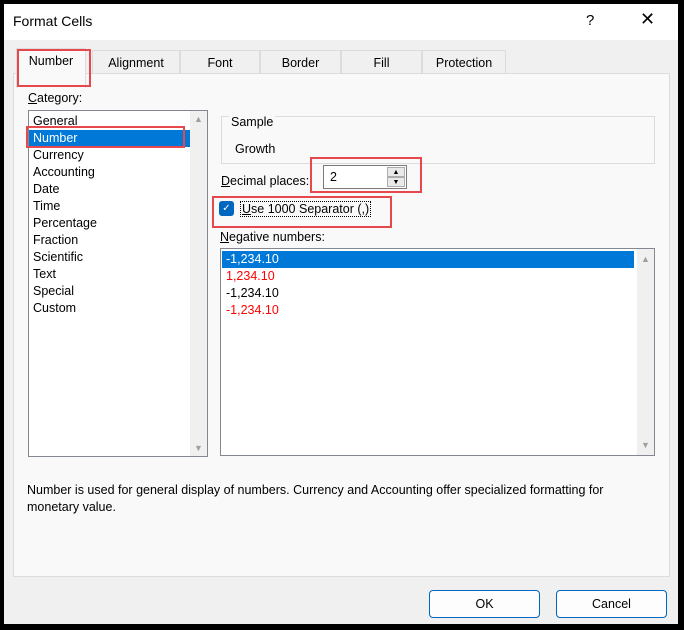  I want to click on decimal-places-label: Decimal places:, so click(265, 181).